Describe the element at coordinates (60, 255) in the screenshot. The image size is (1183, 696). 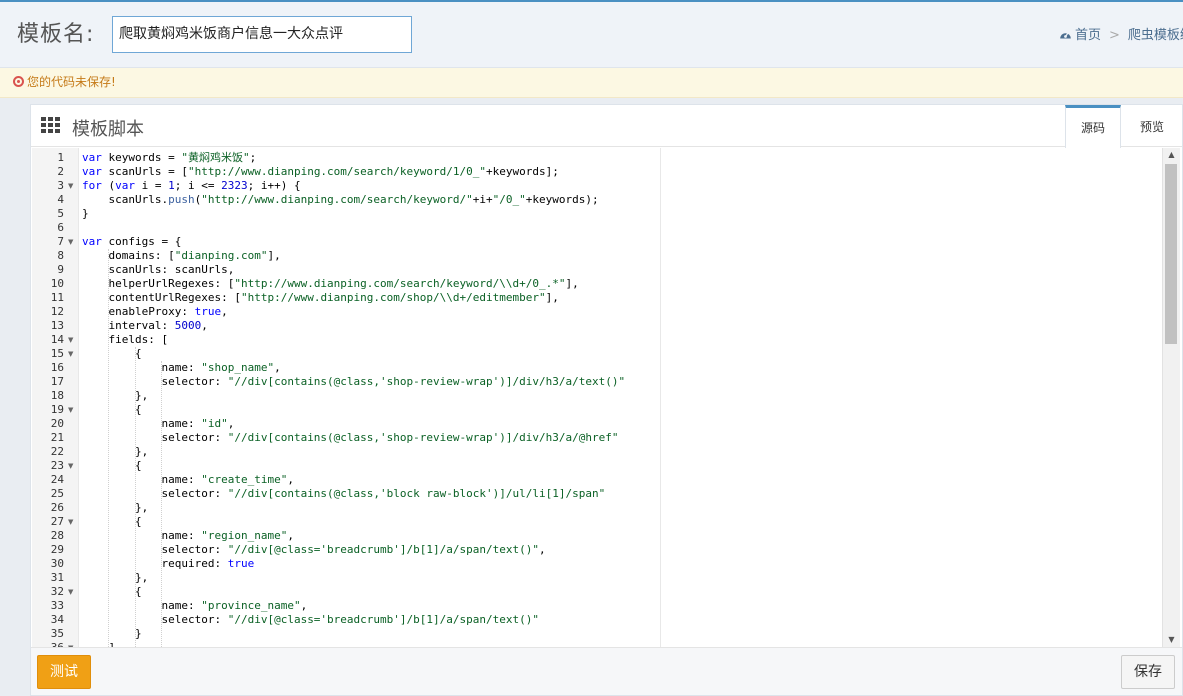
I see `line-number: 8` at that location.